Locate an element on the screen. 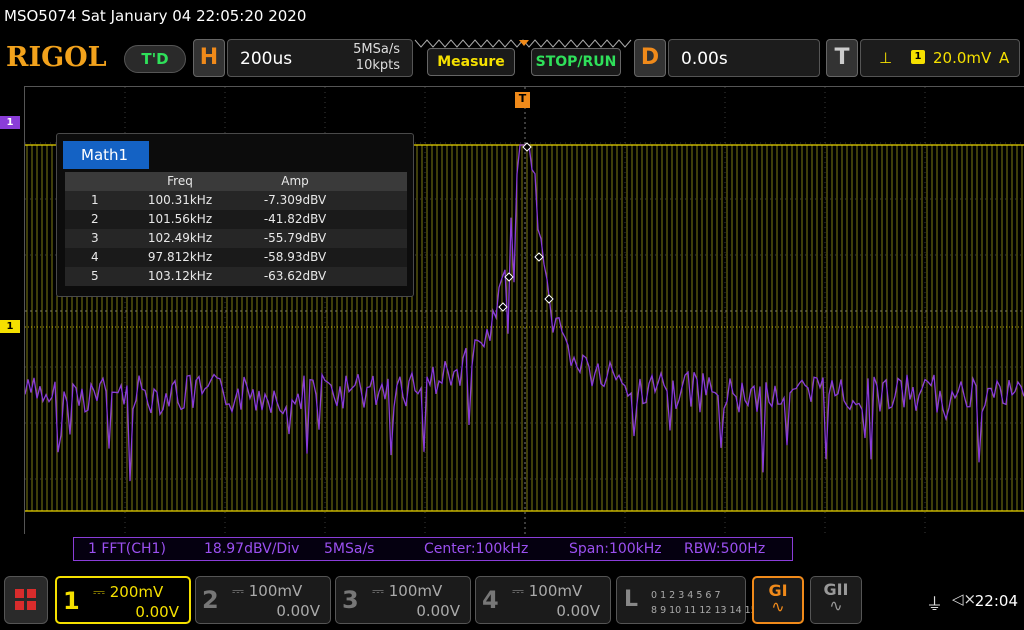 This screenshot has height=630, width=1024. logic-channels-row2: 8 9 10 11 12 13 14 15 is located at coordinates (704, 610).